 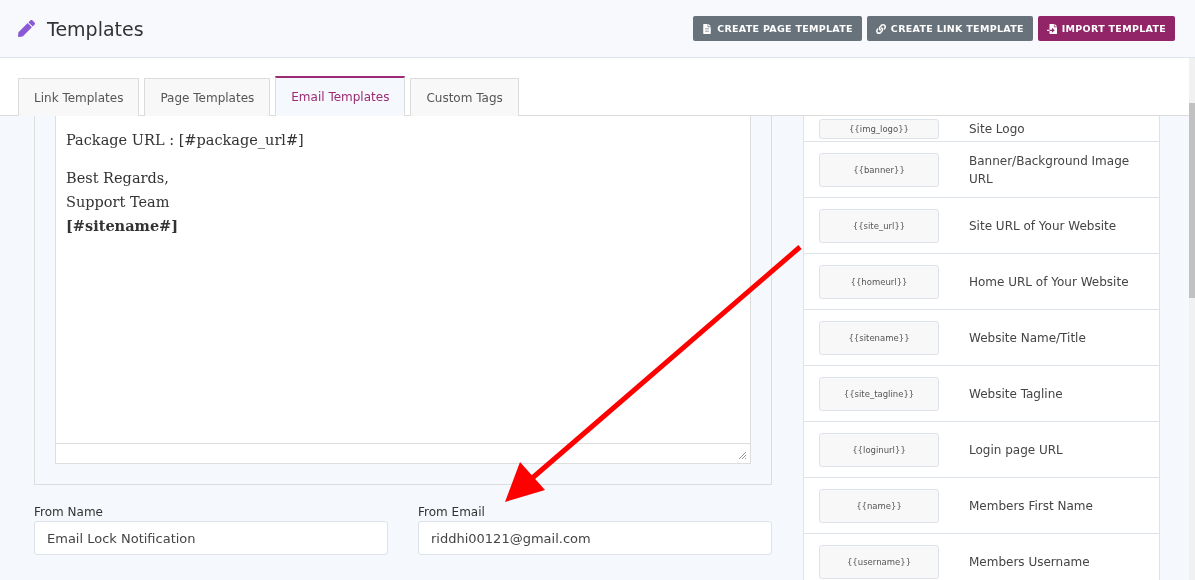 I want to click on tag-description: Home URL of Your Website, so click(x=1049, y=282).